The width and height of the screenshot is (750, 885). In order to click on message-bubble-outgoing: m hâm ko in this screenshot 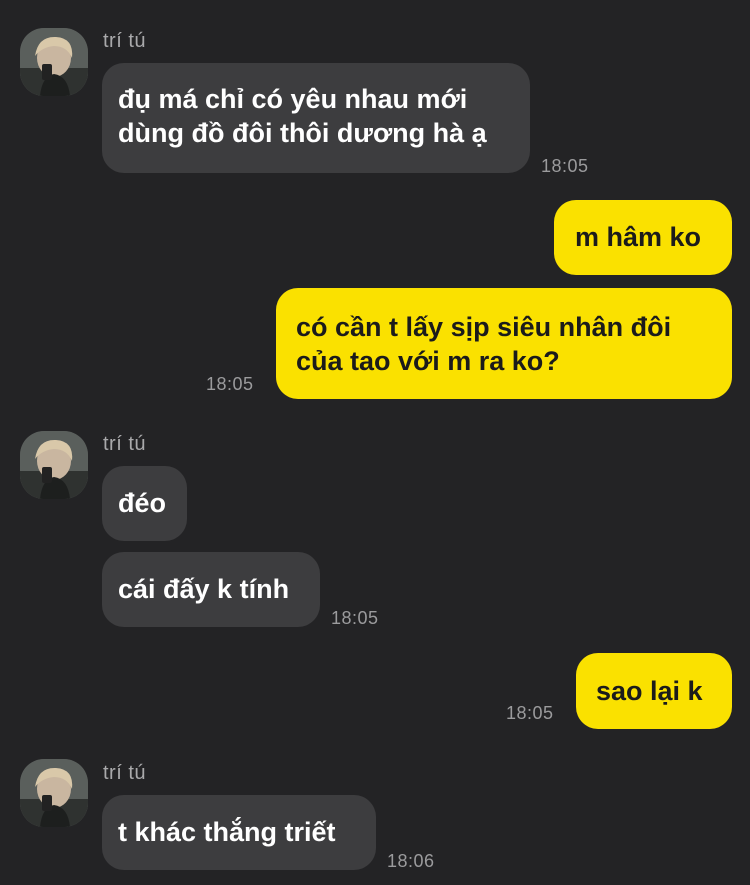, I will do `click(643, 237)`.